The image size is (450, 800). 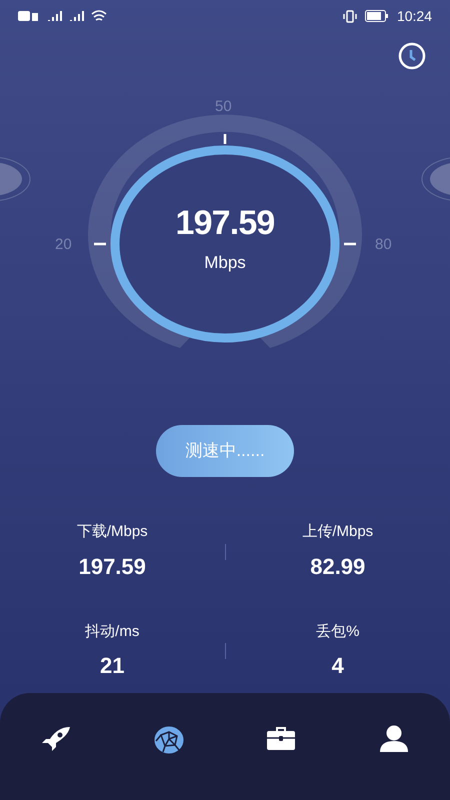 I want to click on stat-value: 82.99, so click(x=338, y=566).